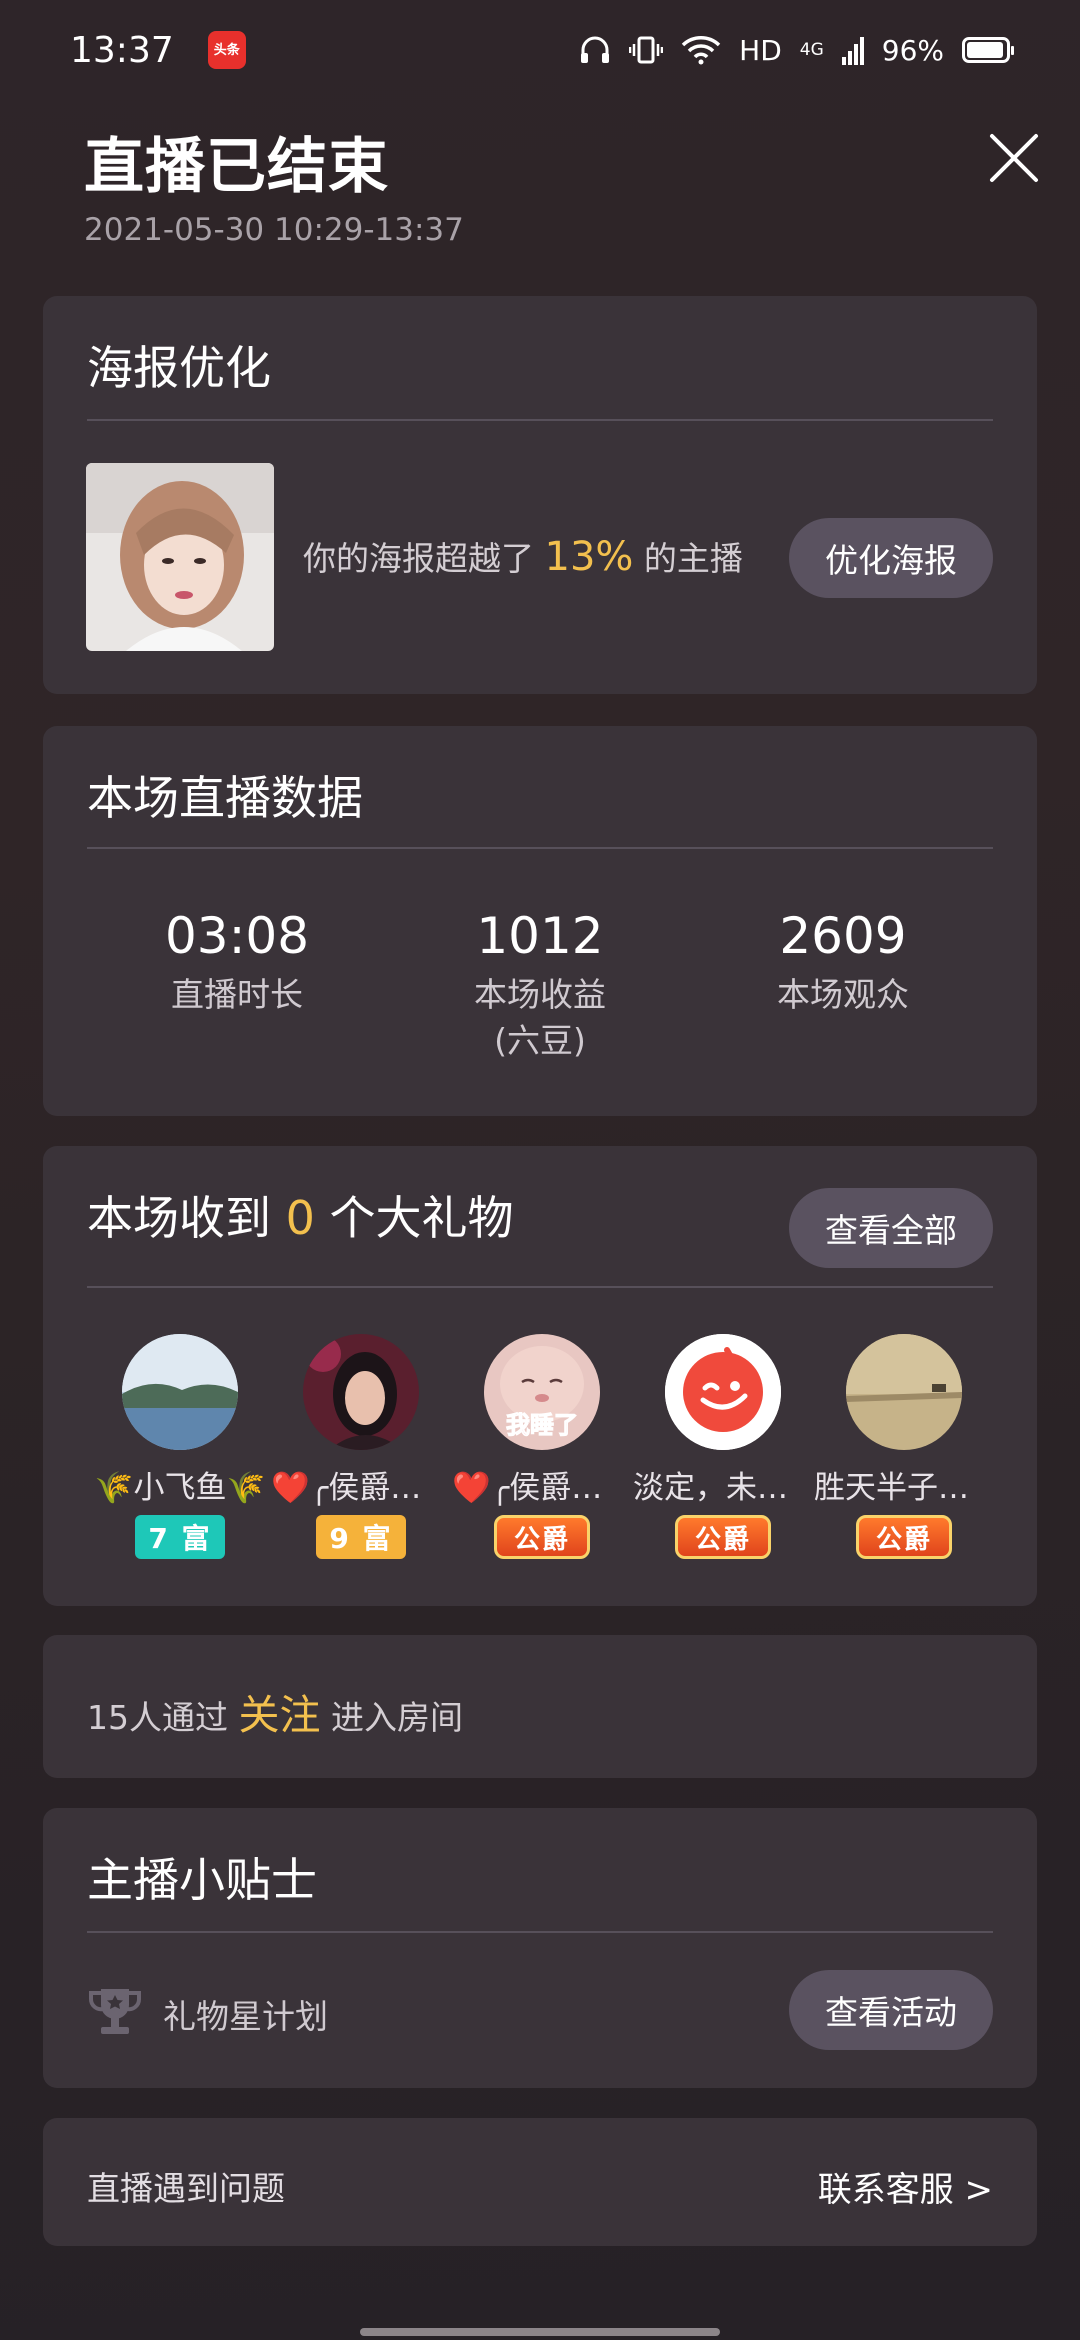 This screenshot has height=2340, width=1080. I want to click on follow-highlight: 关注, so click(279, 1715).